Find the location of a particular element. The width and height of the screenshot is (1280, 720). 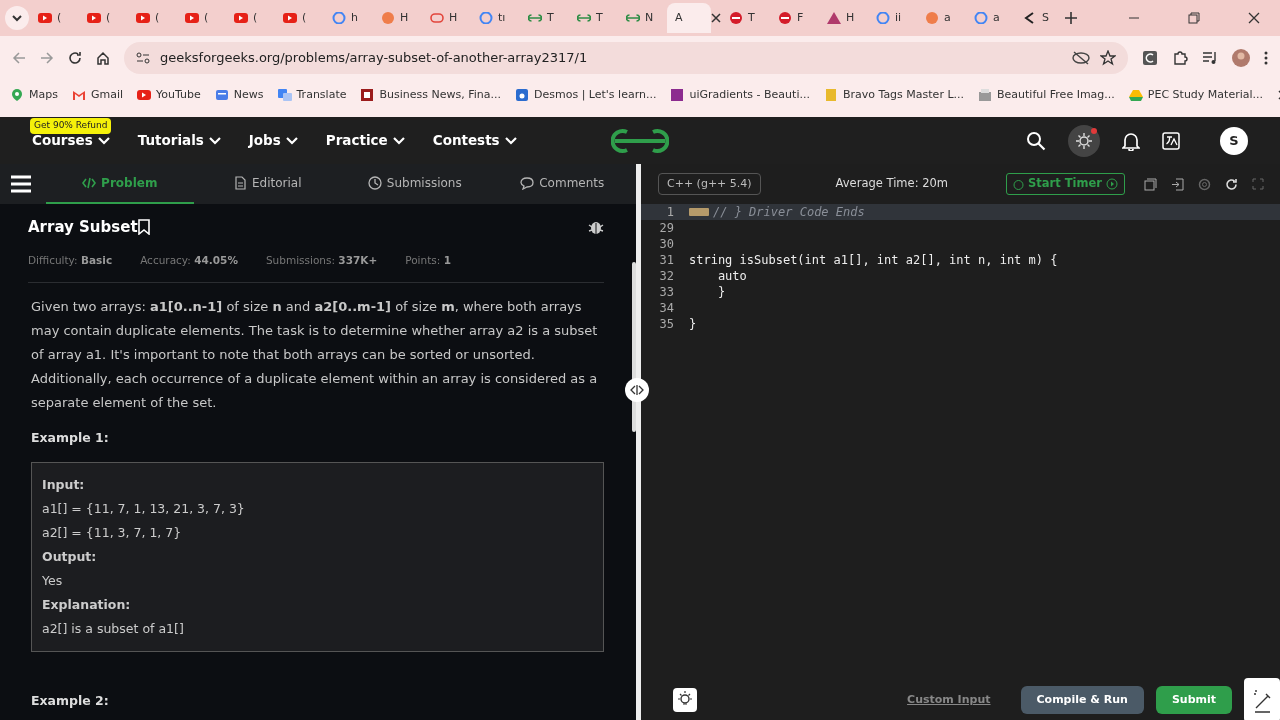

bug-icon is located at coordinates (596, 227).